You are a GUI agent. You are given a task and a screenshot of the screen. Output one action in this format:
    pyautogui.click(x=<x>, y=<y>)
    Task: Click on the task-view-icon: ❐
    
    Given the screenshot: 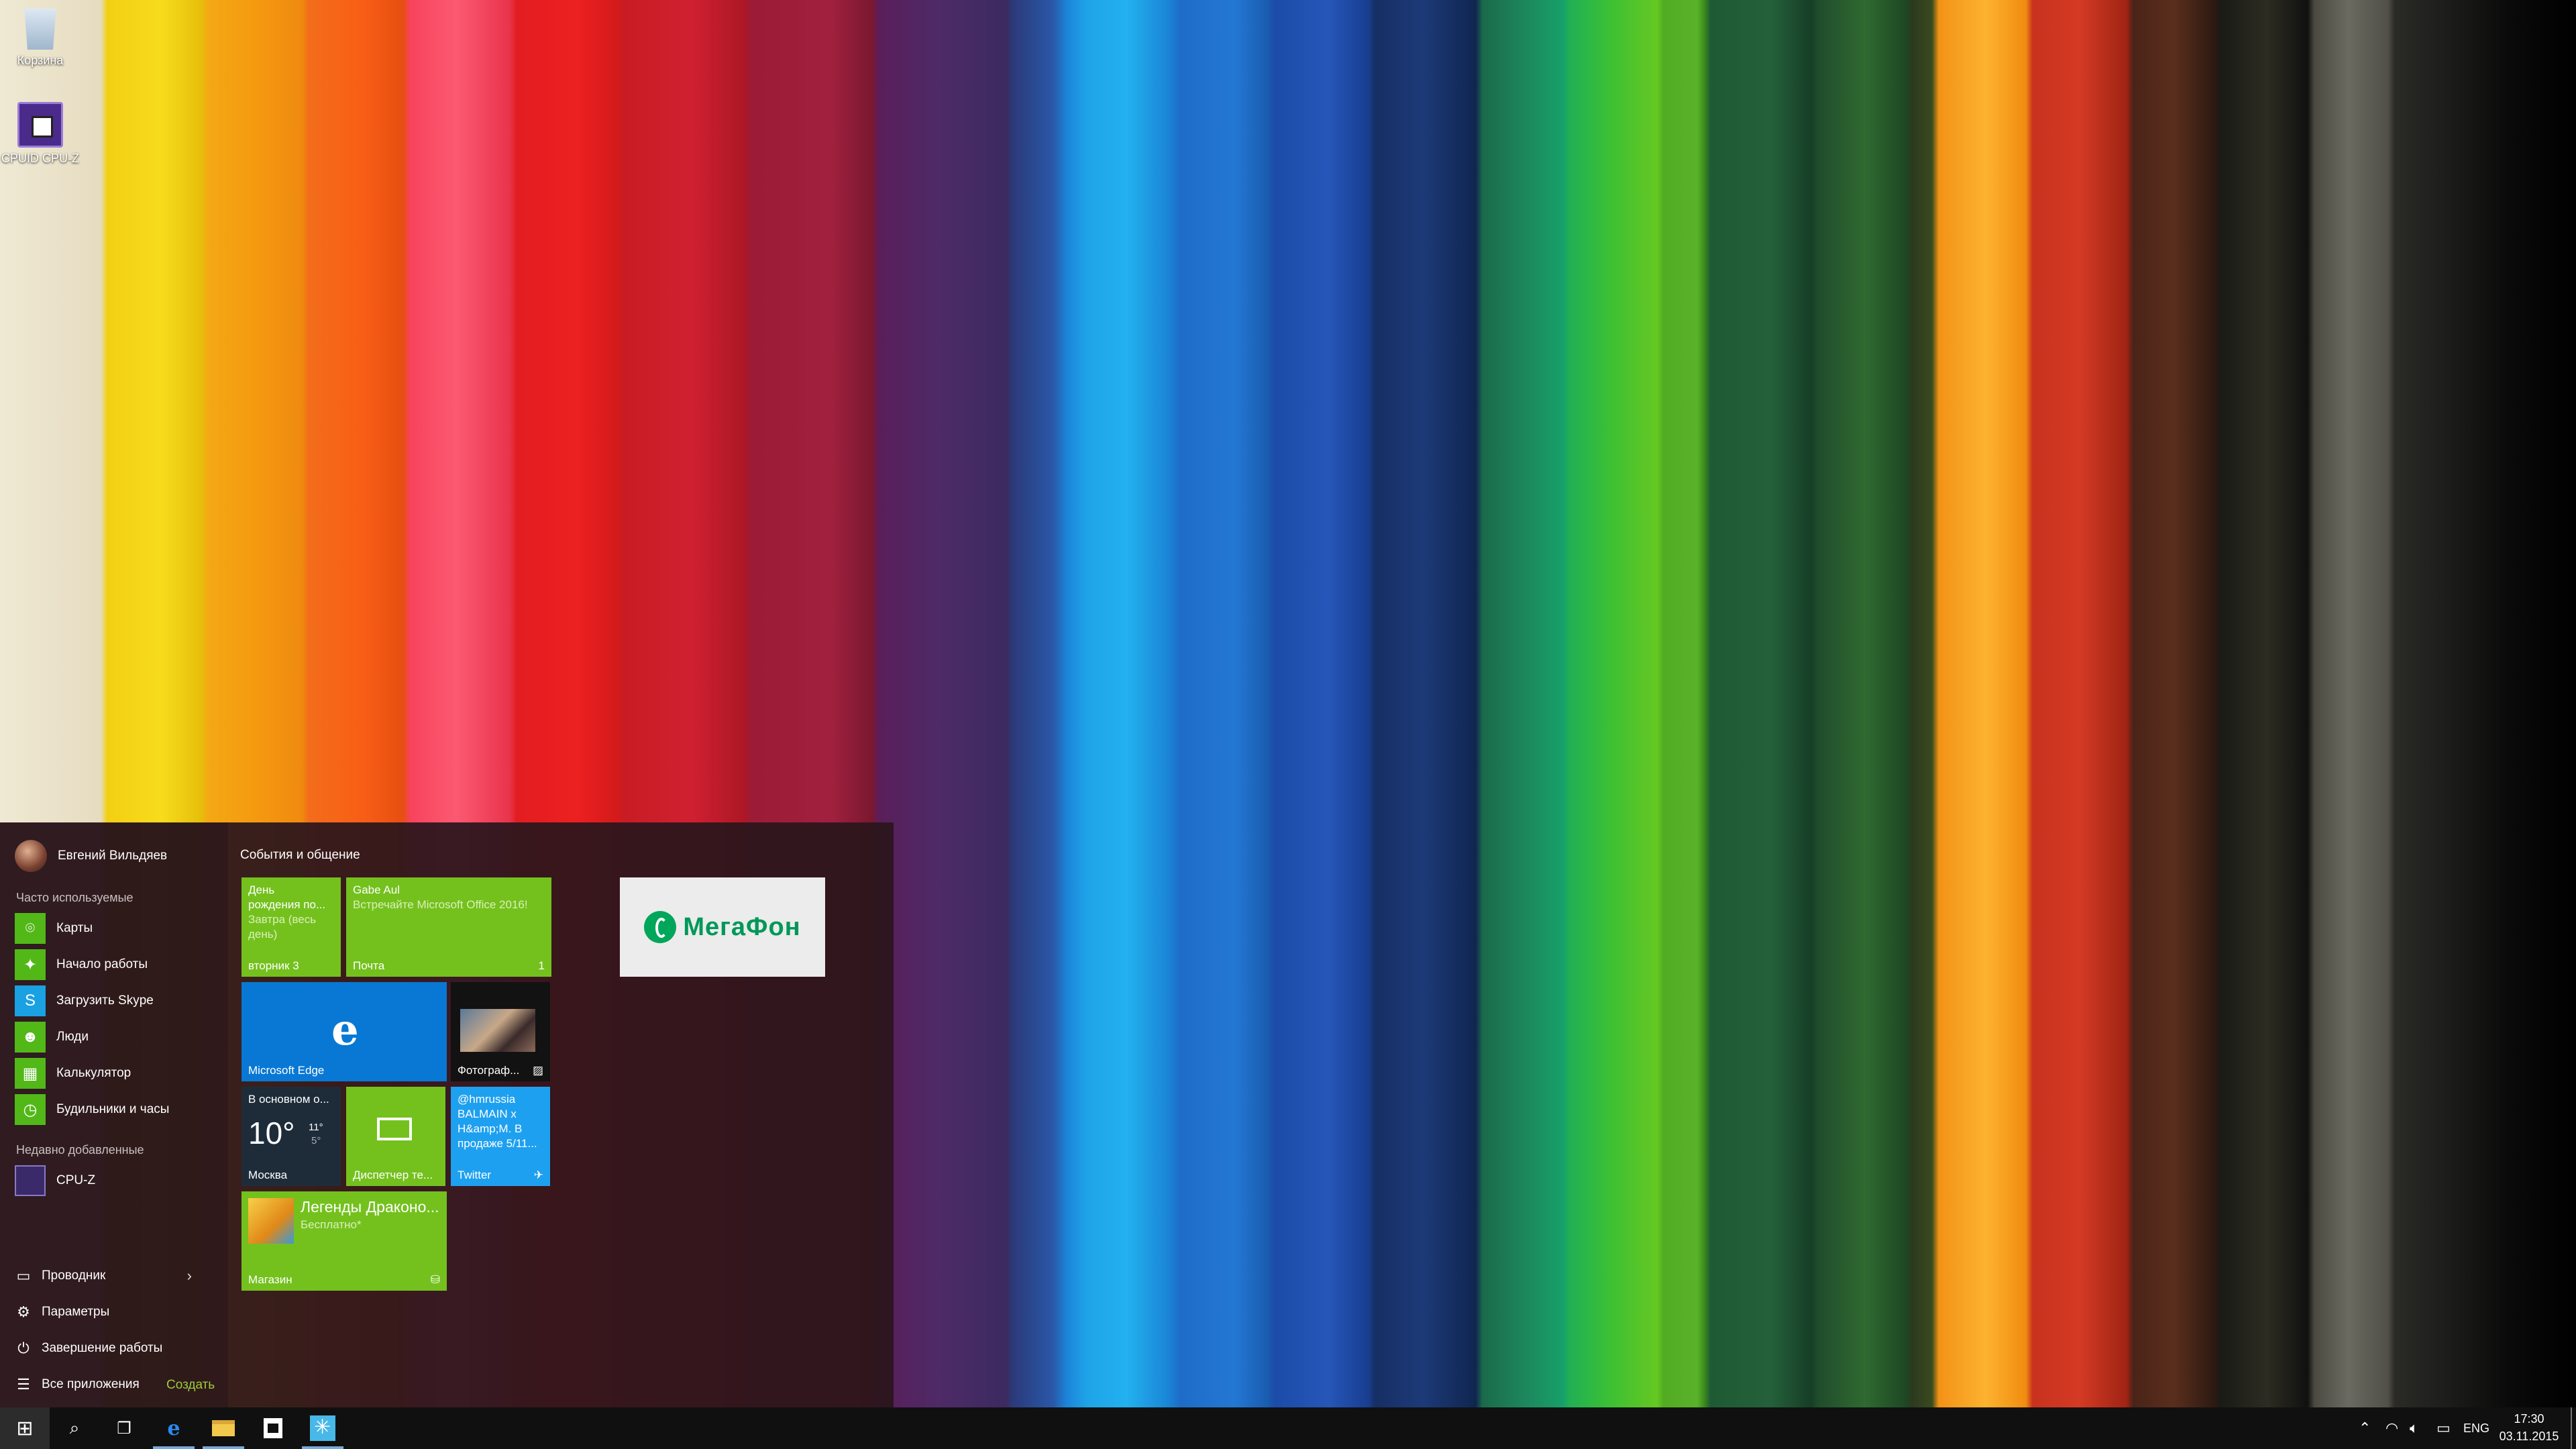 What is the action you would take?
    pyautogui.click(x=124, y=1428)
    